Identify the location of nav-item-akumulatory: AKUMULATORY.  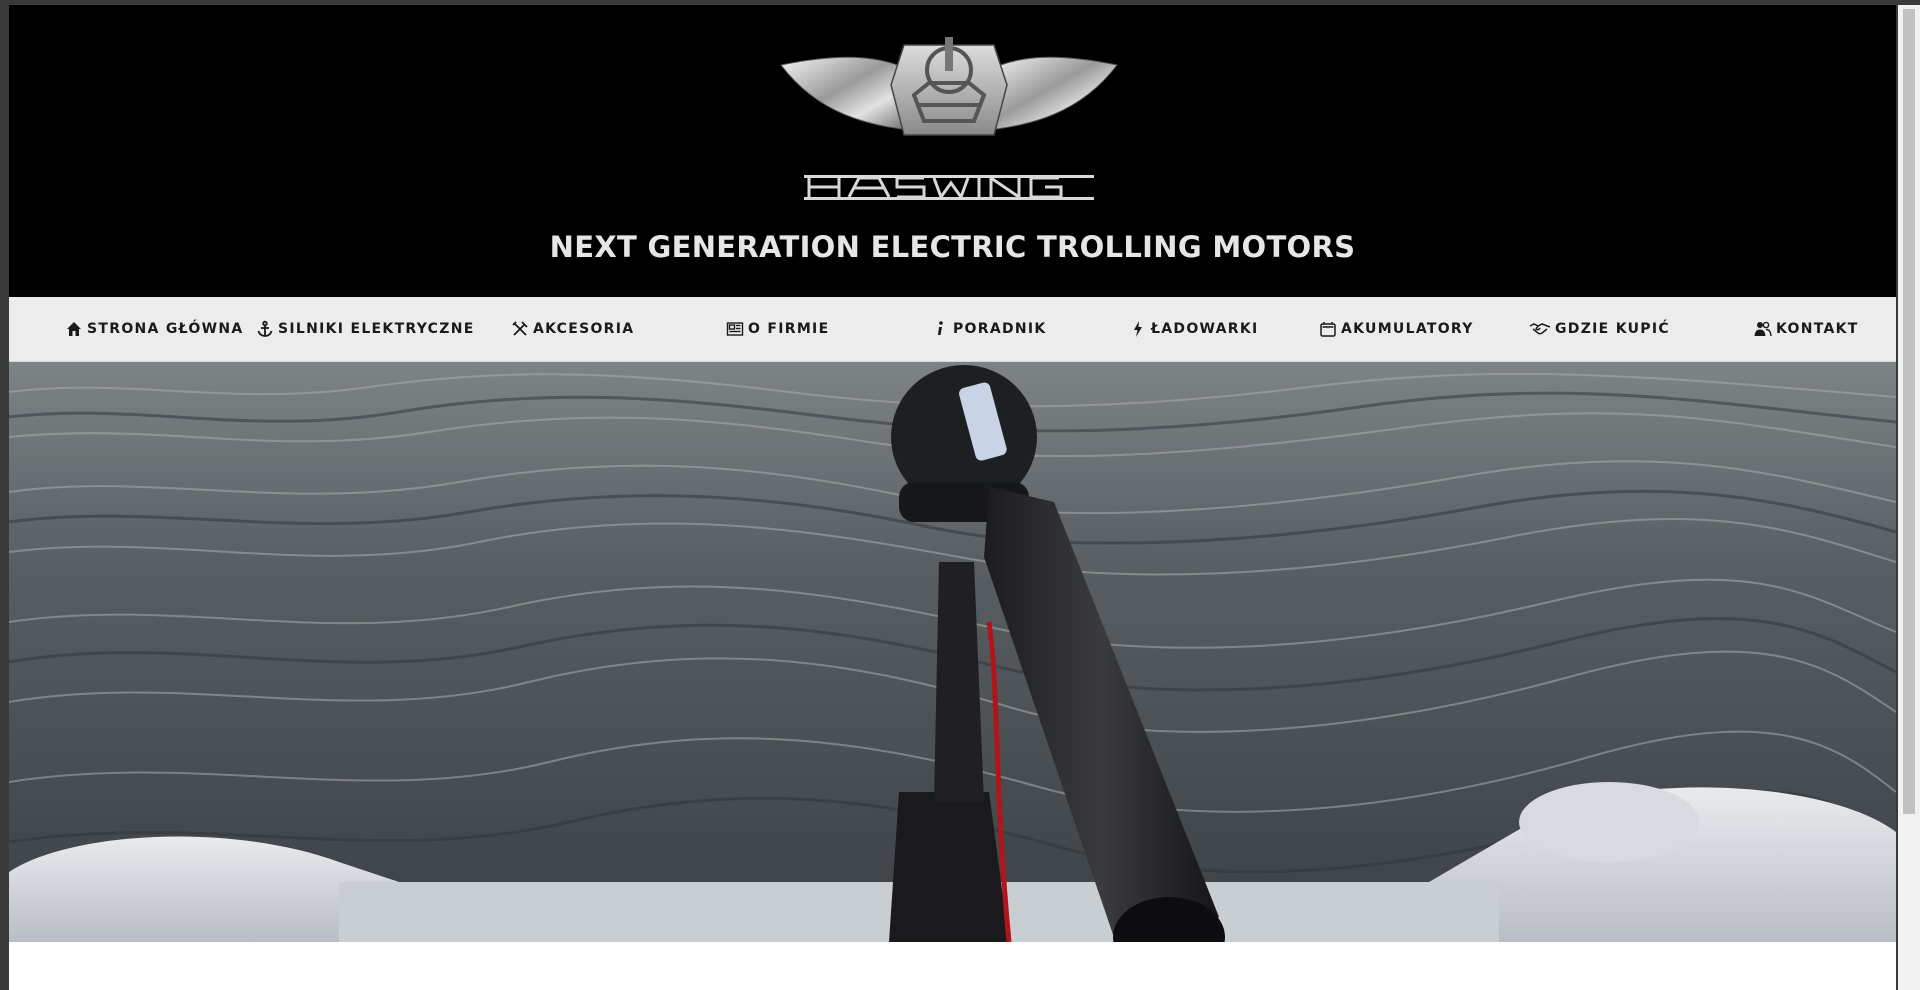
(1396, 329).